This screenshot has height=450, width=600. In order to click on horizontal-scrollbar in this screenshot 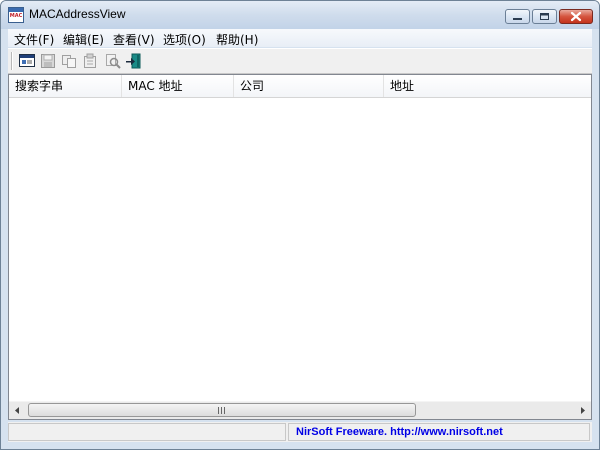, I will do `click(300, 410)`.